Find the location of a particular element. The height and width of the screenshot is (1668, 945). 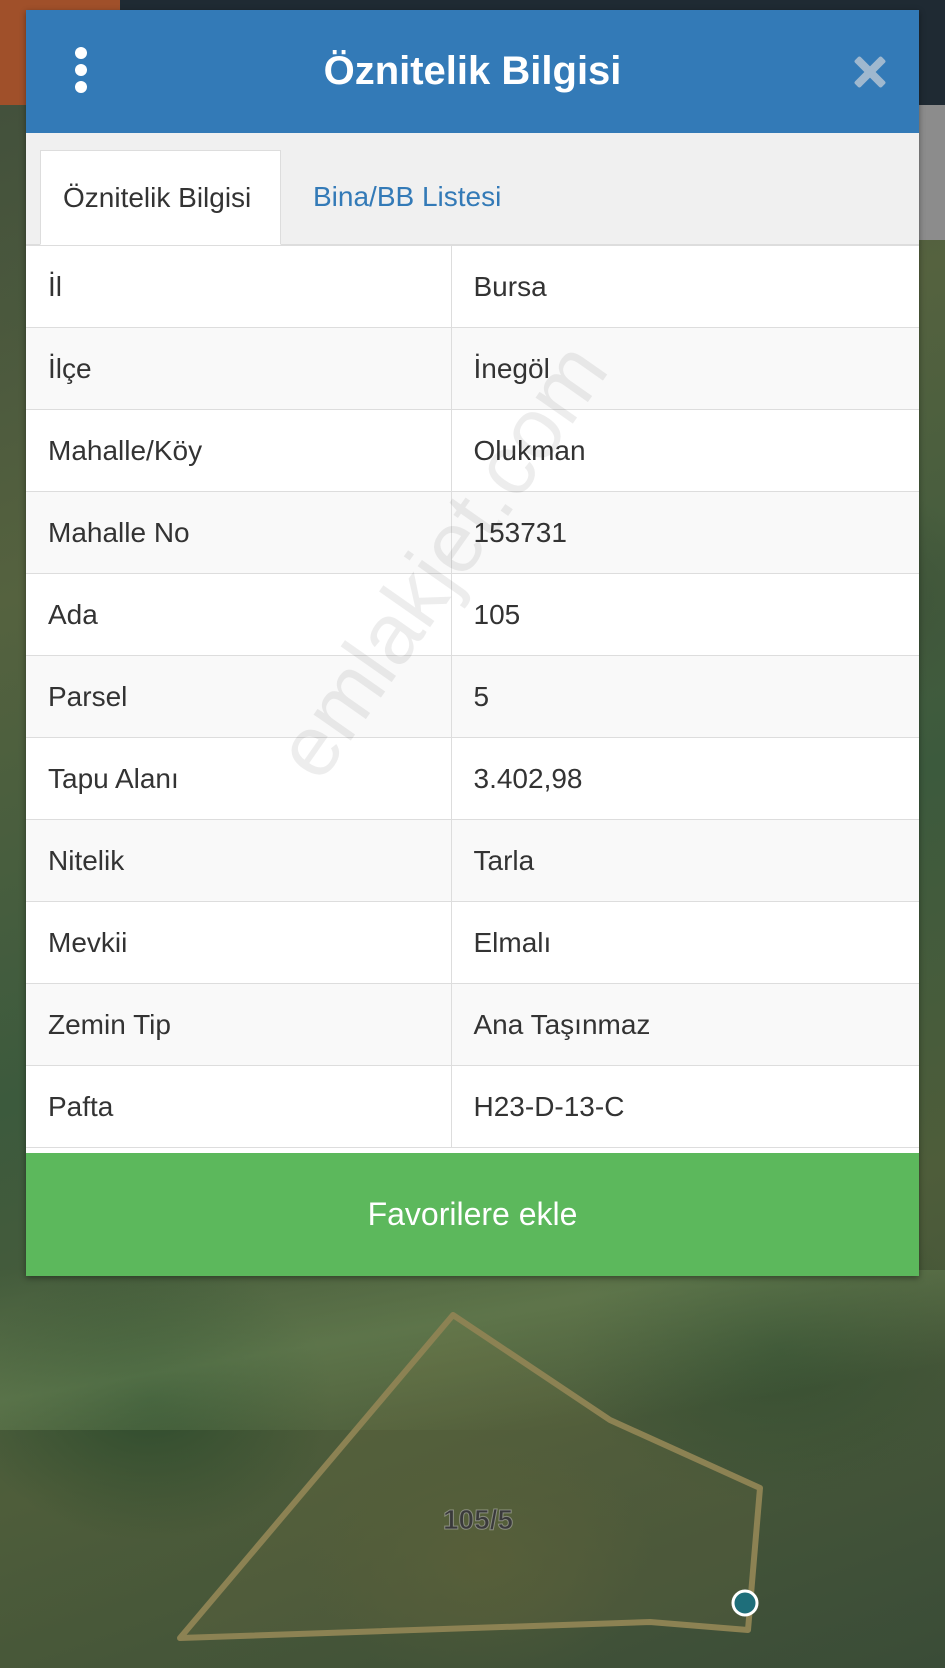

table-row: Zemin Tip Ana Taşınmaz is located at coordinates (472, 1024).